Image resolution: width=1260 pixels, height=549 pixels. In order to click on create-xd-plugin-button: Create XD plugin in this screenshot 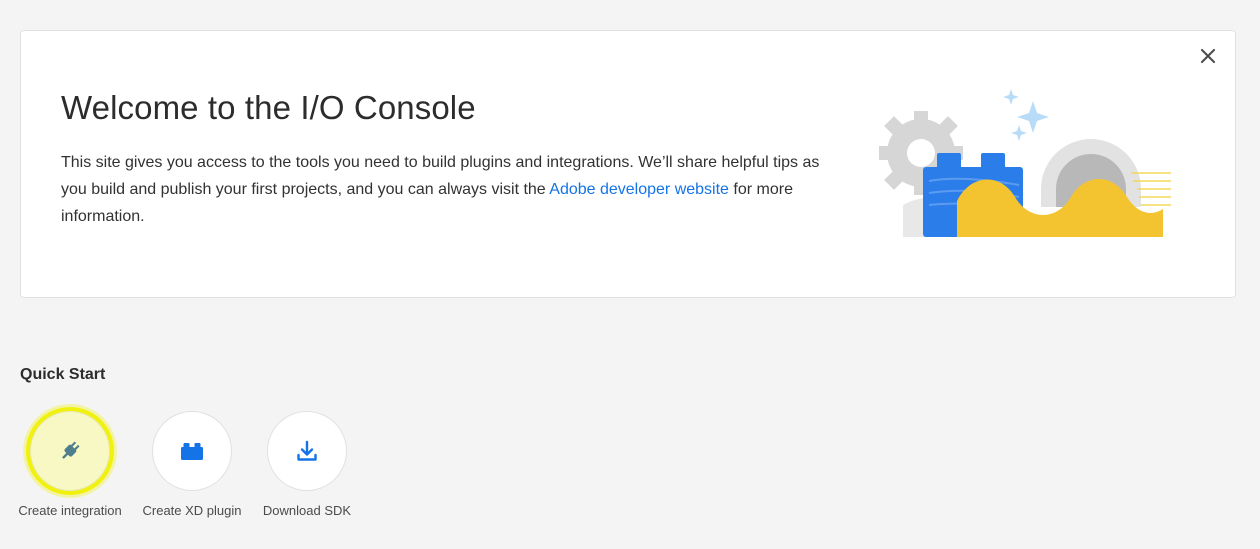, I will do `click(192, 464)`.